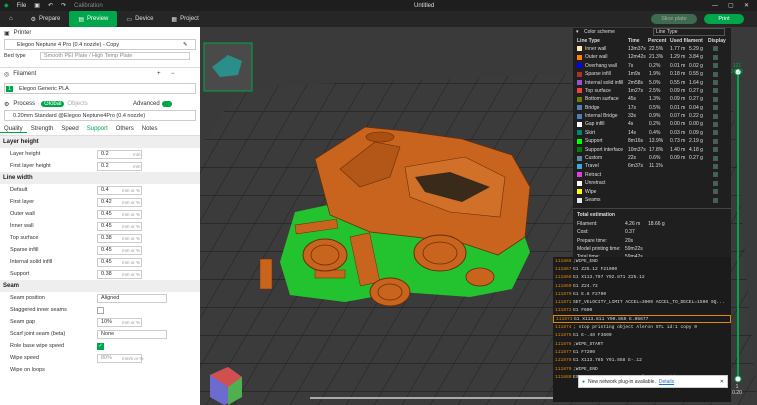 The image size is (757, 405). What do you see at coordinates (678, 57) in the screenshot?
I see `legend-length: 1.29 m` at bounding box center [678, 57].